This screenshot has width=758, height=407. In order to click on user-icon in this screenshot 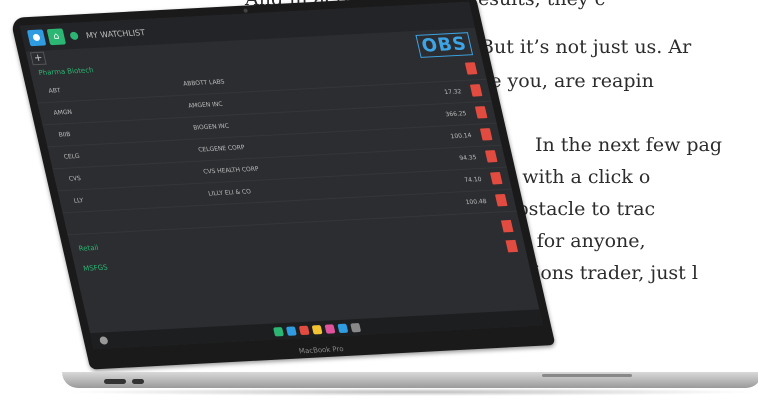, I will do `click(342, 328)`.